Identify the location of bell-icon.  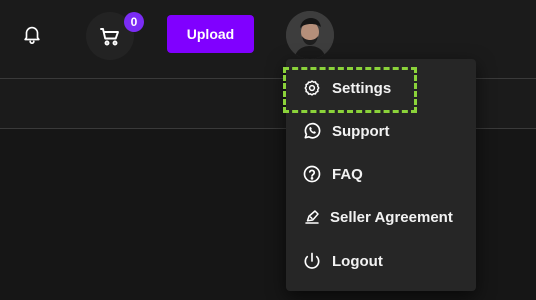
(32, 35).